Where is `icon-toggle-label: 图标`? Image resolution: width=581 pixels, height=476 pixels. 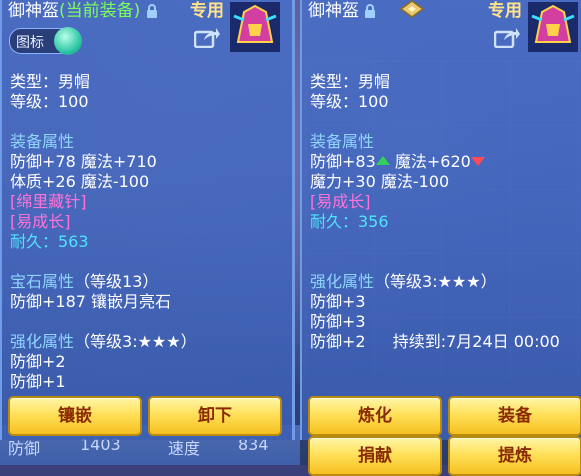 icon-toggle-label: 图标 is located at coordinates (30, 43).